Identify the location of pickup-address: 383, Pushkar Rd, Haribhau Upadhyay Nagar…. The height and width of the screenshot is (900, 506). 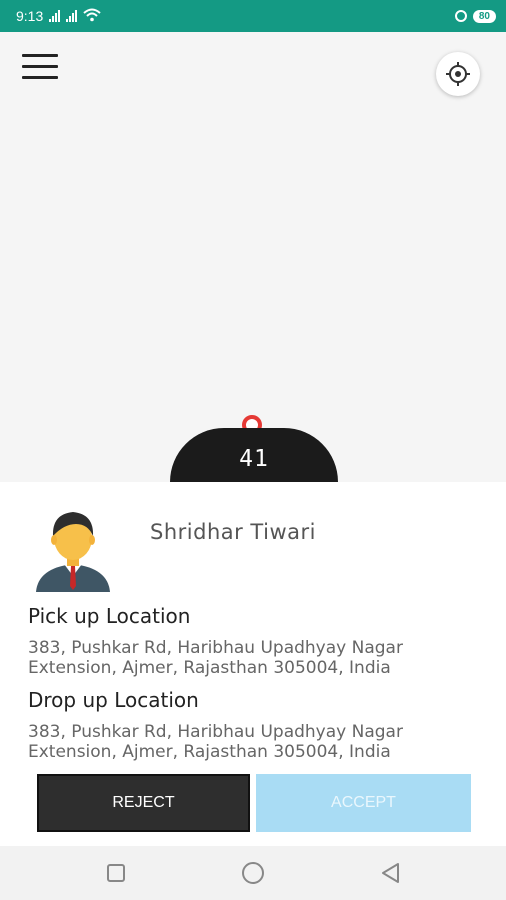
(258, 658).